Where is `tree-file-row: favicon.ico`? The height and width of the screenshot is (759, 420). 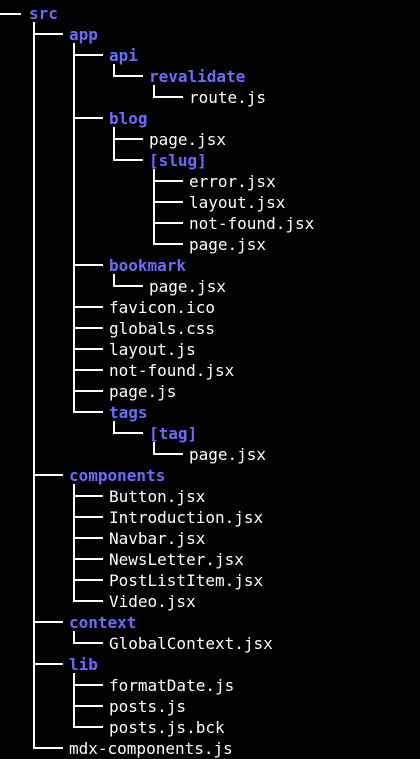 tree-file-row: favicon.ico is located at coordinates (210, 307).